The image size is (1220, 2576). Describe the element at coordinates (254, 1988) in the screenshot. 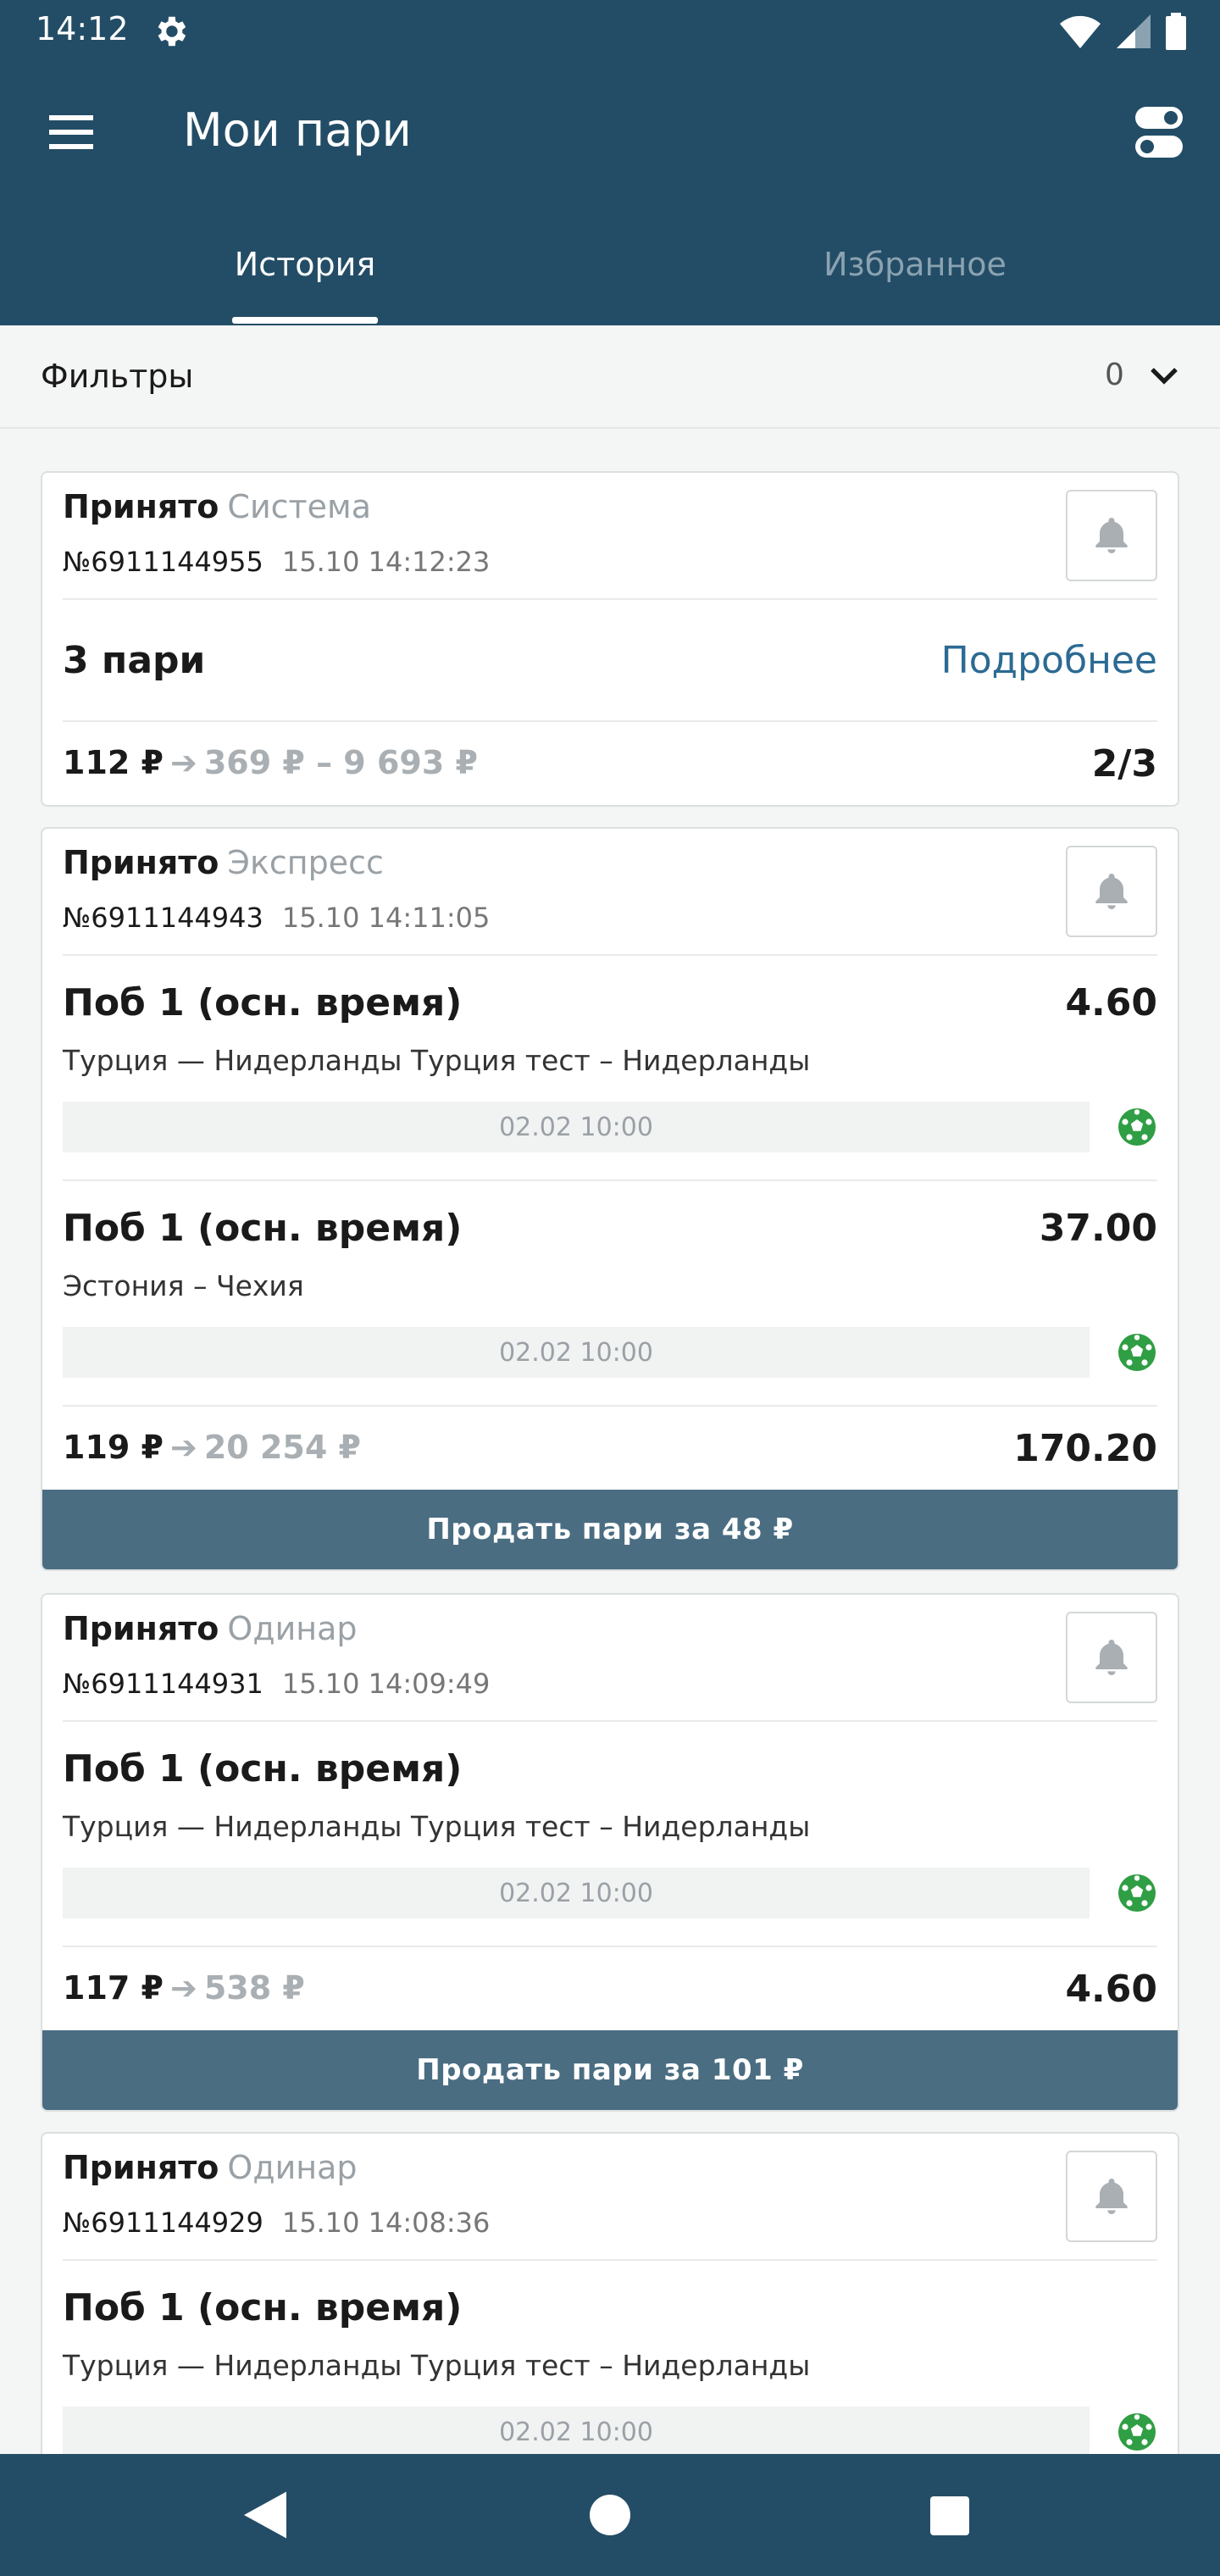

I see `payout-amount: 538 ₽` at that location.